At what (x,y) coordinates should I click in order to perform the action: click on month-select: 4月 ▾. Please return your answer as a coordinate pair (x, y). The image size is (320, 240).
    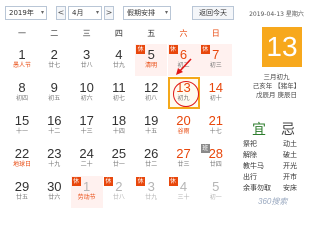
    Looking at the image, I should click on (85, 13).